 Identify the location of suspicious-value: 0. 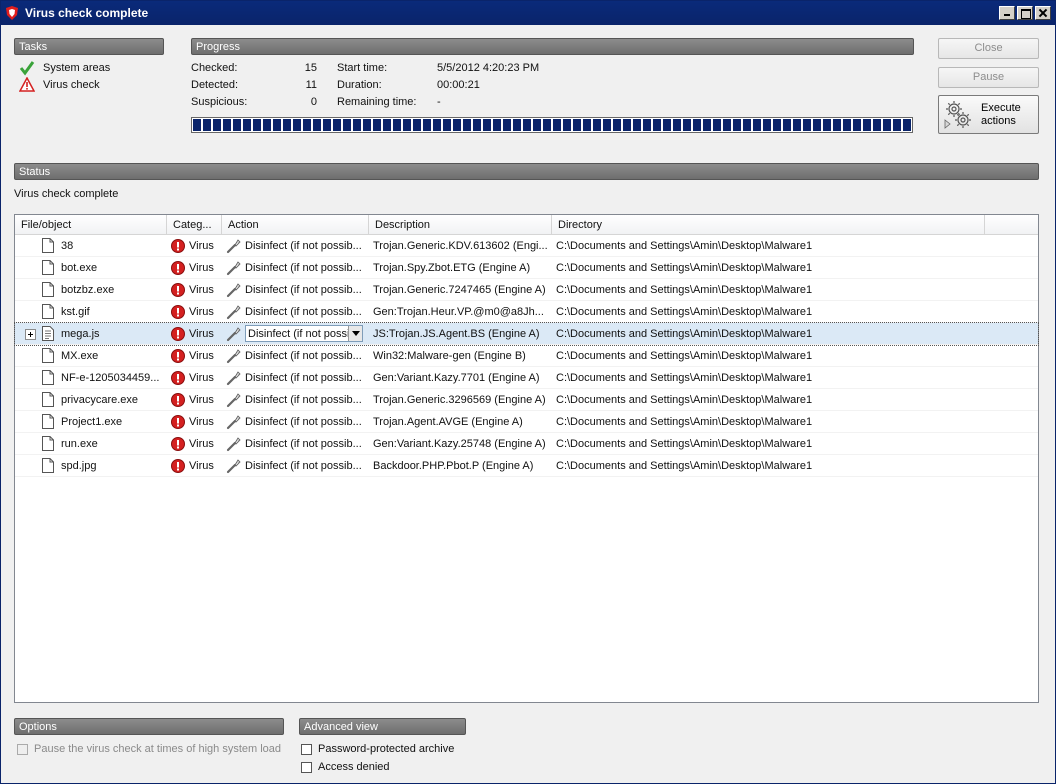
(313, 102).